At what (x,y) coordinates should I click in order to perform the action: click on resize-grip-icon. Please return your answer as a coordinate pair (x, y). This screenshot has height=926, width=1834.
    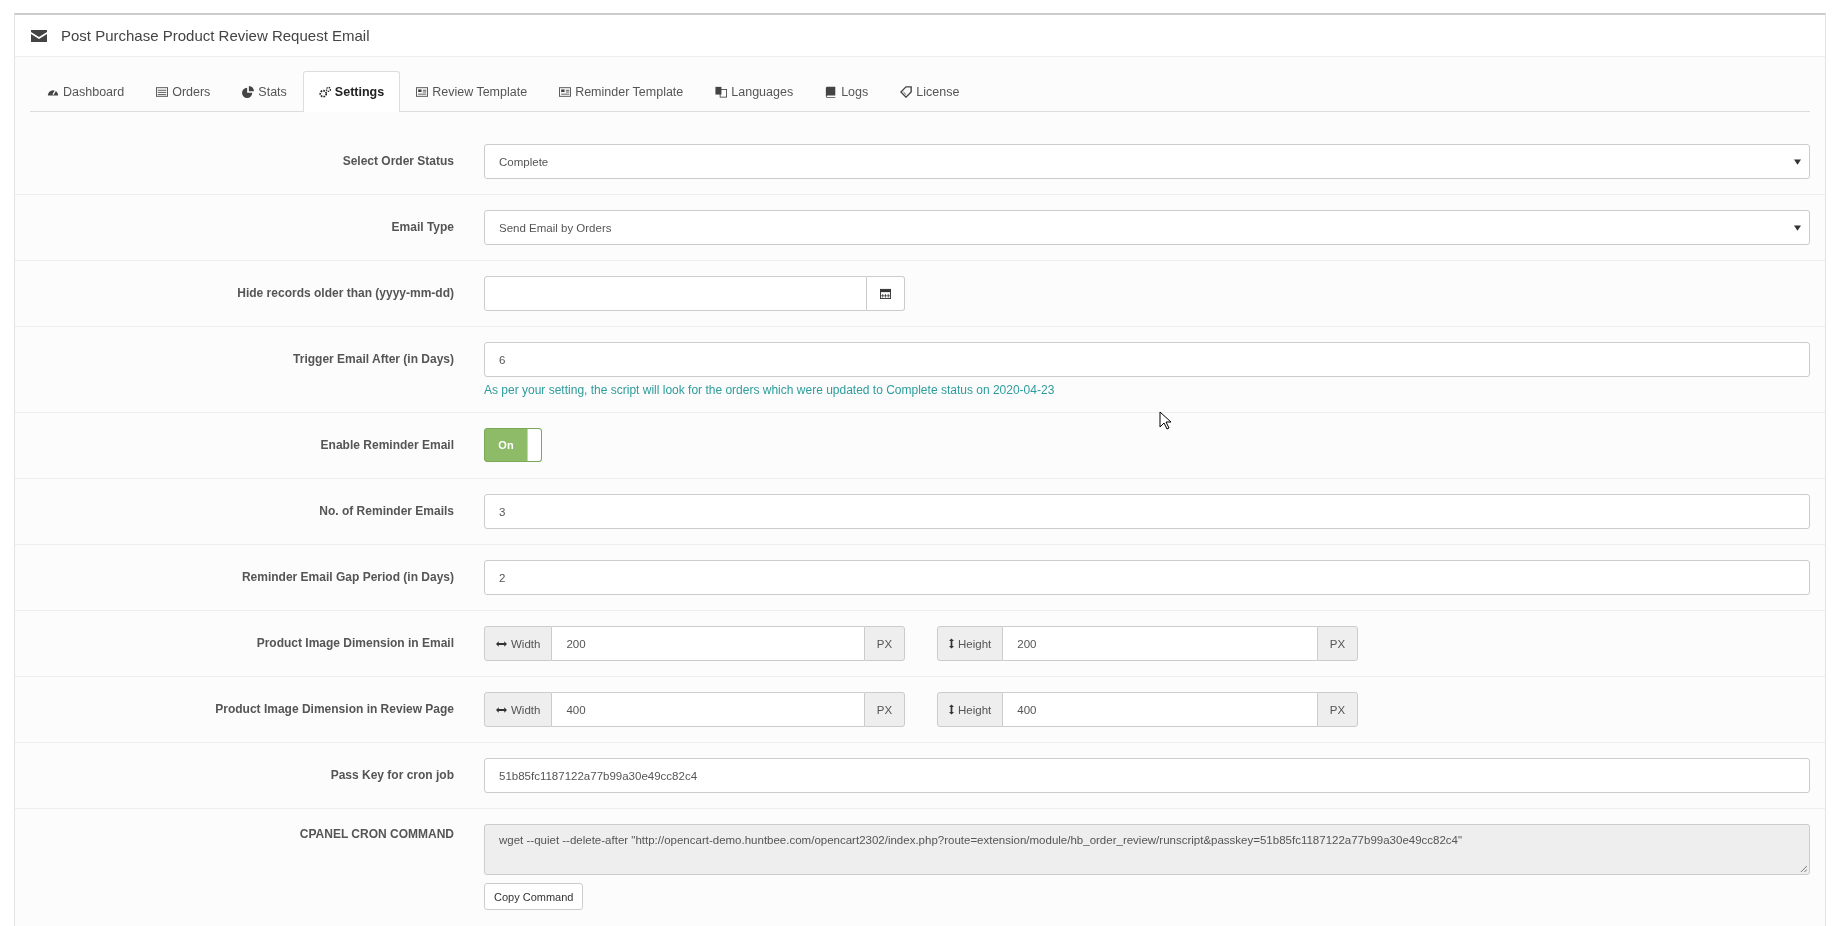
    Looking at the image, I should click on (1803, 868).